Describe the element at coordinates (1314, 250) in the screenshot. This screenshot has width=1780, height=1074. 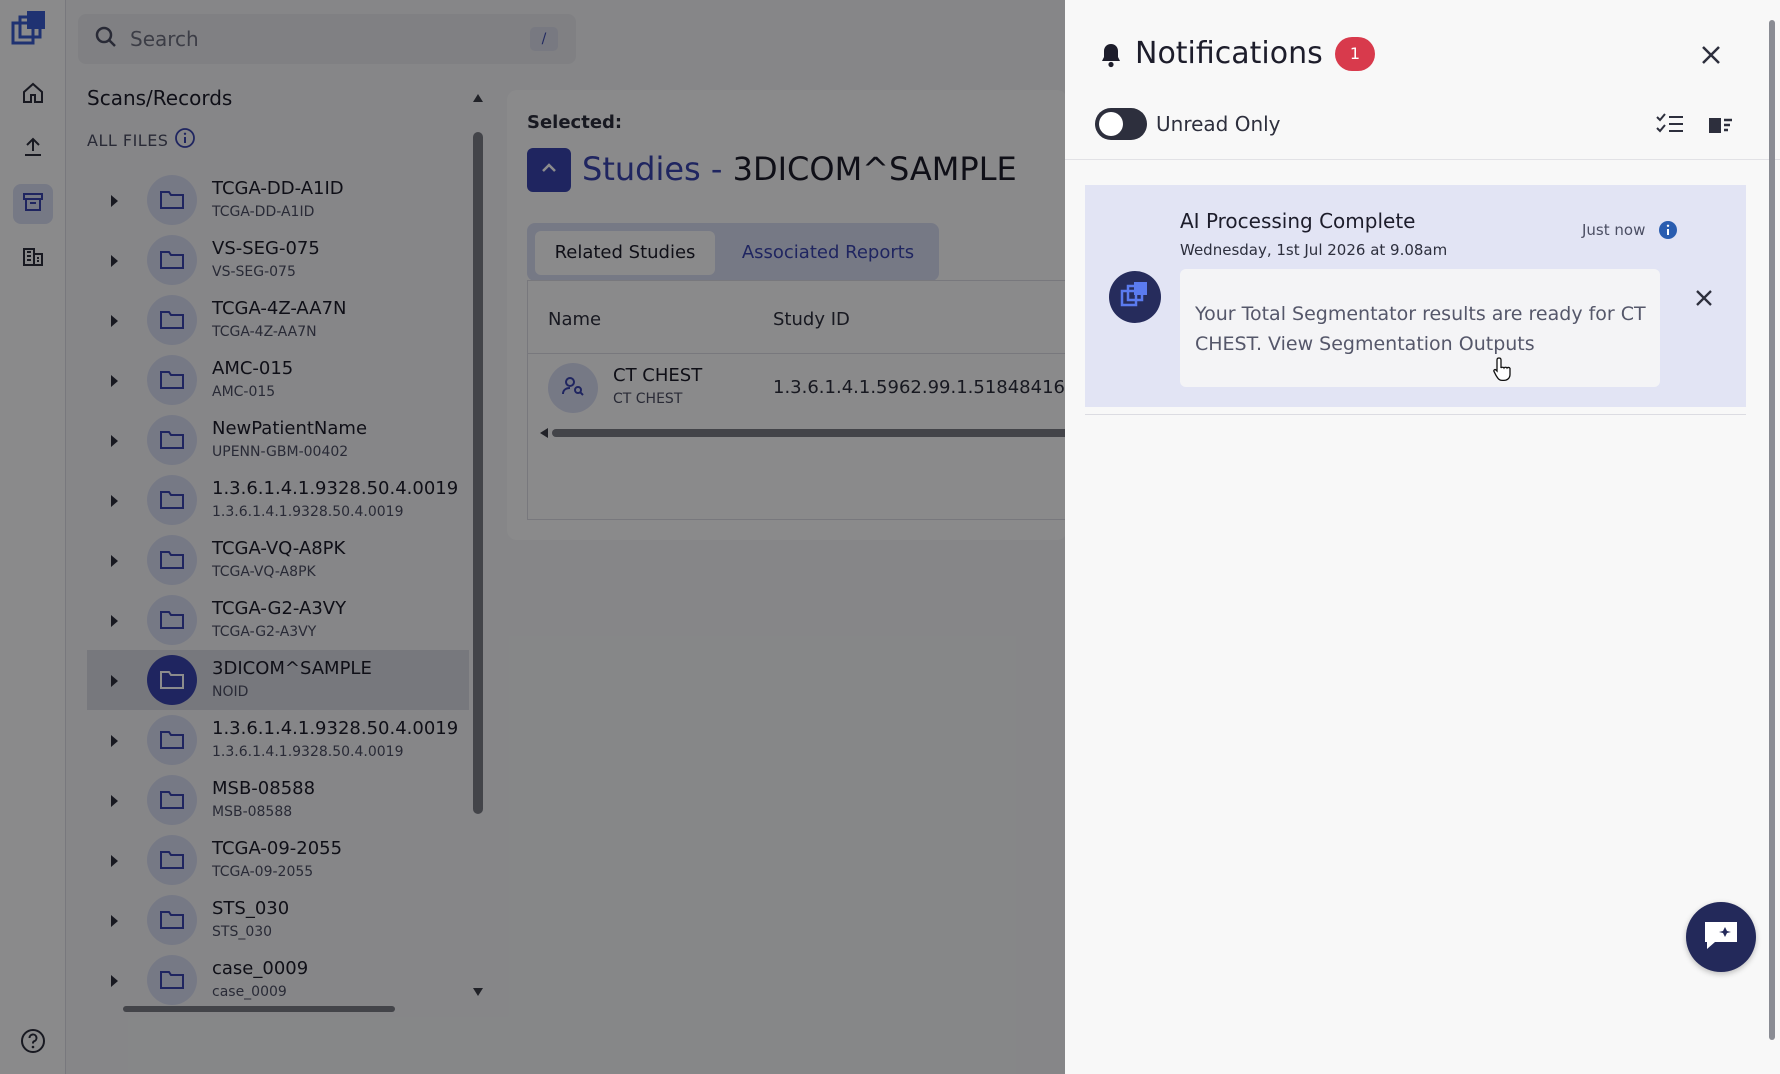
I see `notification-date: Wednesday, 1st Jul 2026 at 9.08am` at that location.